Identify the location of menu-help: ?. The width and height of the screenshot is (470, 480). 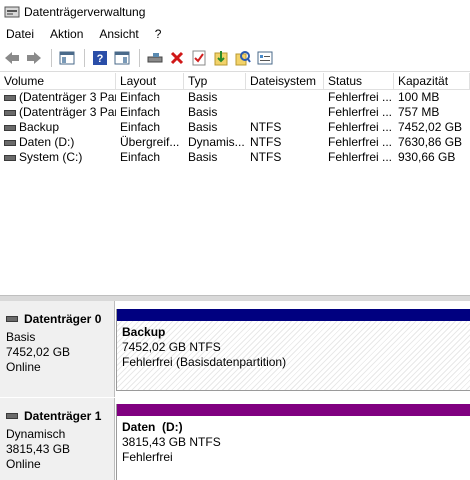
(158, 34).